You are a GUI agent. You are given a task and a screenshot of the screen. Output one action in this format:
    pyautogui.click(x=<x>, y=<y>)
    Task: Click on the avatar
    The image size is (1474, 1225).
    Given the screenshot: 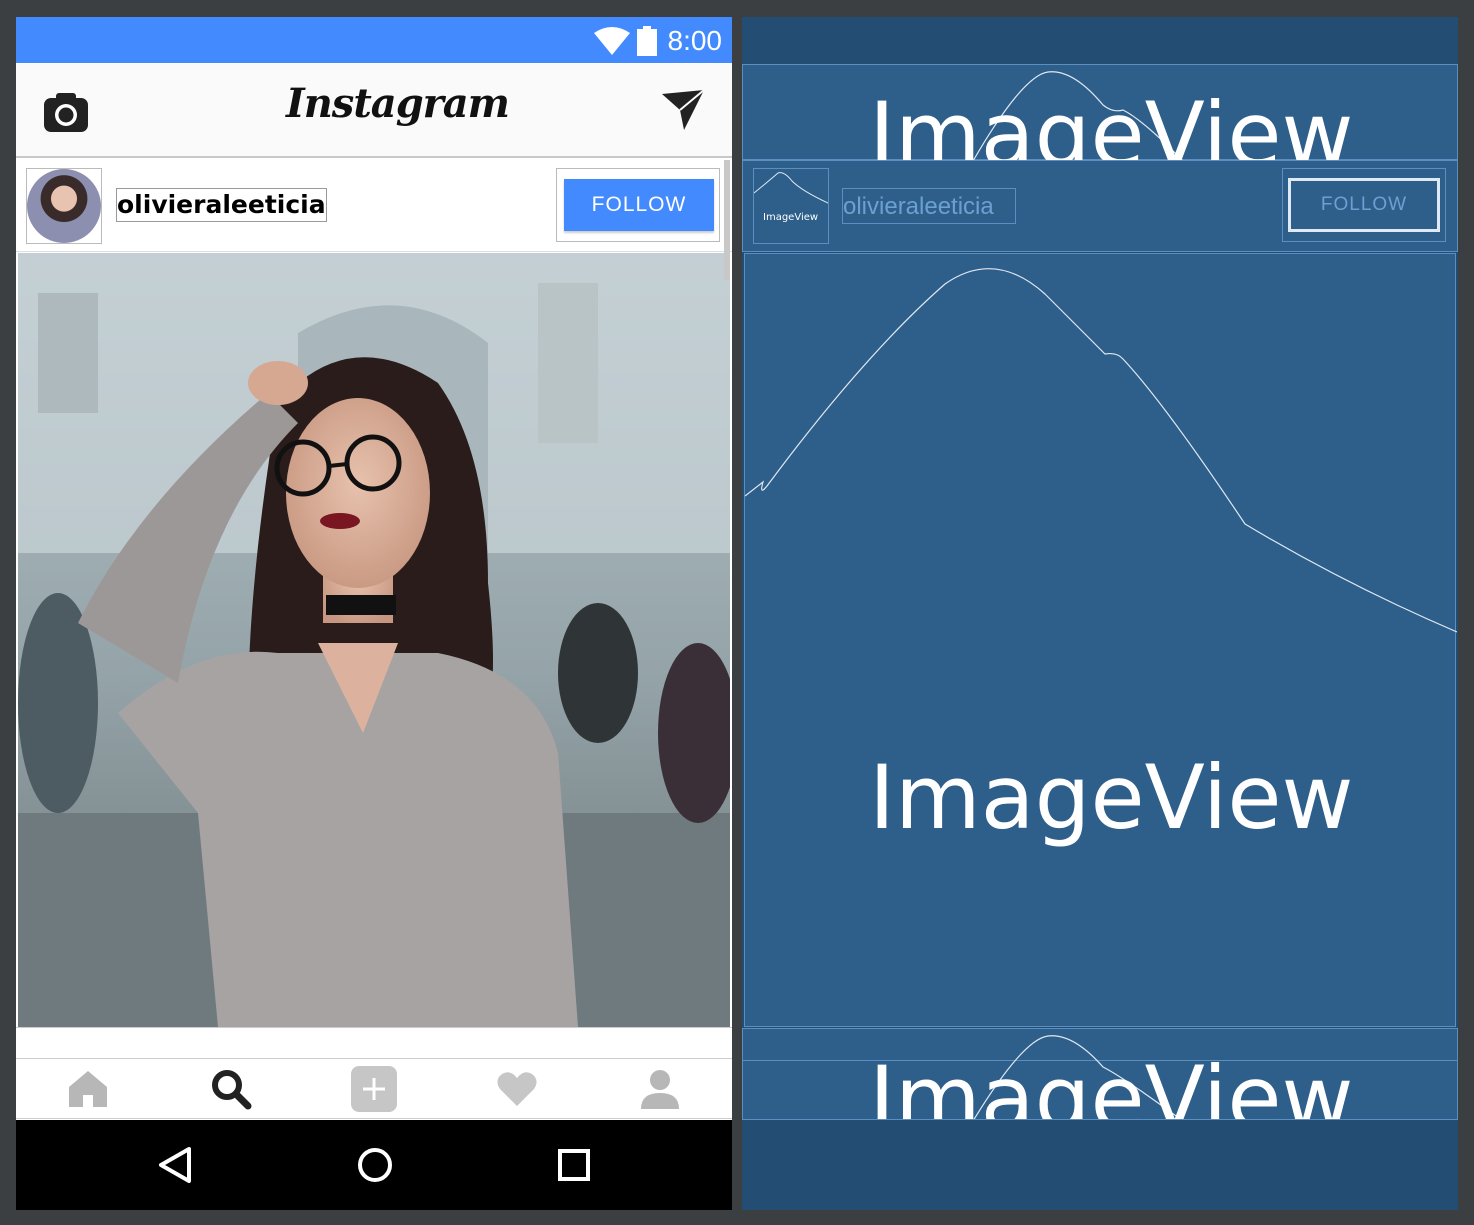 What is the action you would take?
    pyautogui.click(x=64, y=206)
    